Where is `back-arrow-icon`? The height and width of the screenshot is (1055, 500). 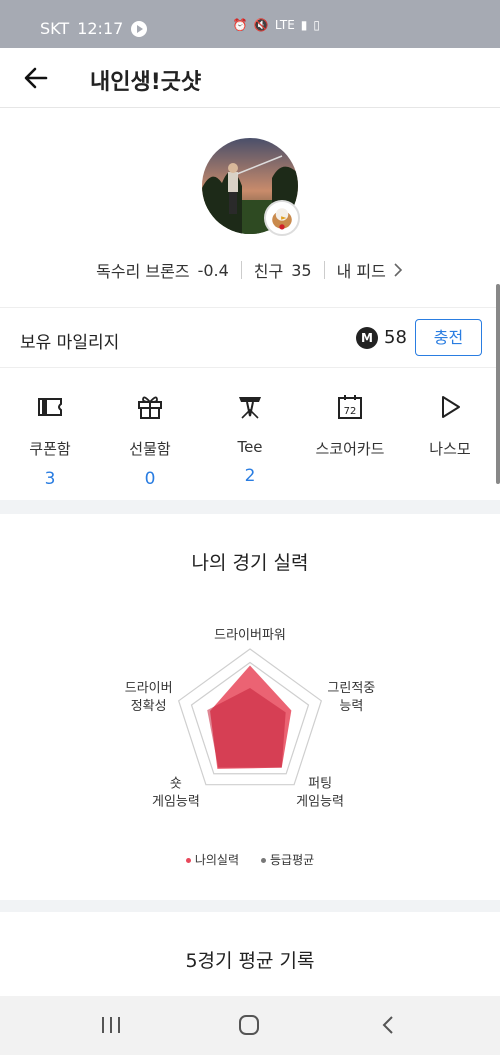 back-arrow-icon is located at coordinates (36, 78).